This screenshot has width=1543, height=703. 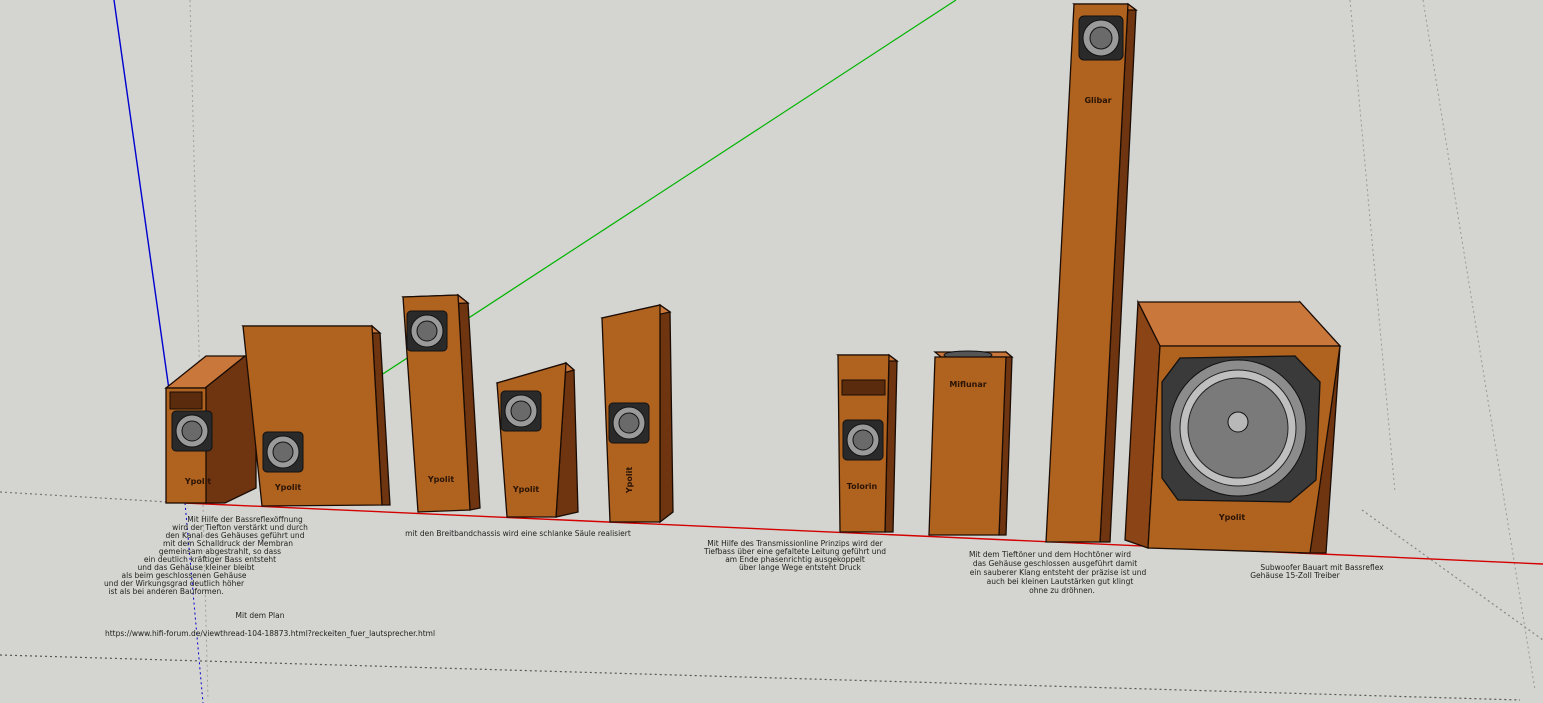 I want to click on note-line: ist als bei anderen Bauformen., so click(x=165, y=591).